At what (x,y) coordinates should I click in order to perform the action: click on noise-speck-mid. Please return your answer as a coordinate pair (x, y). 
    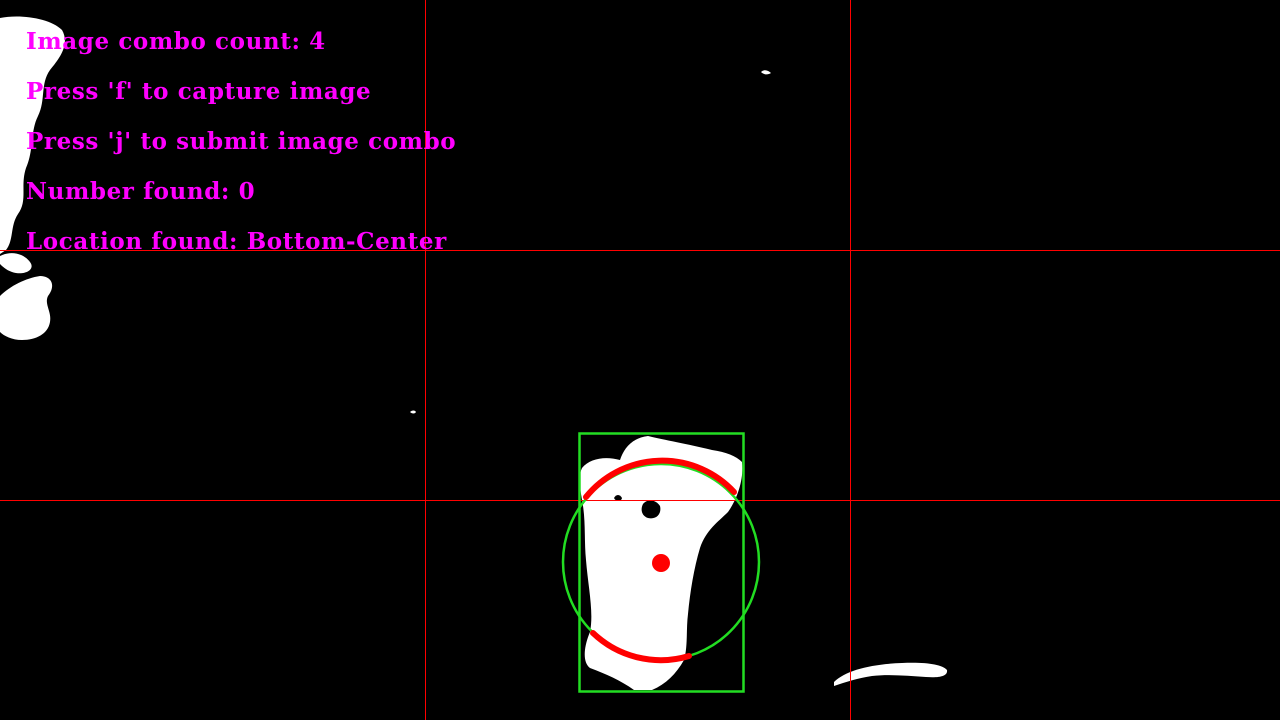
    Looking at the image, I should click on (413, 412).